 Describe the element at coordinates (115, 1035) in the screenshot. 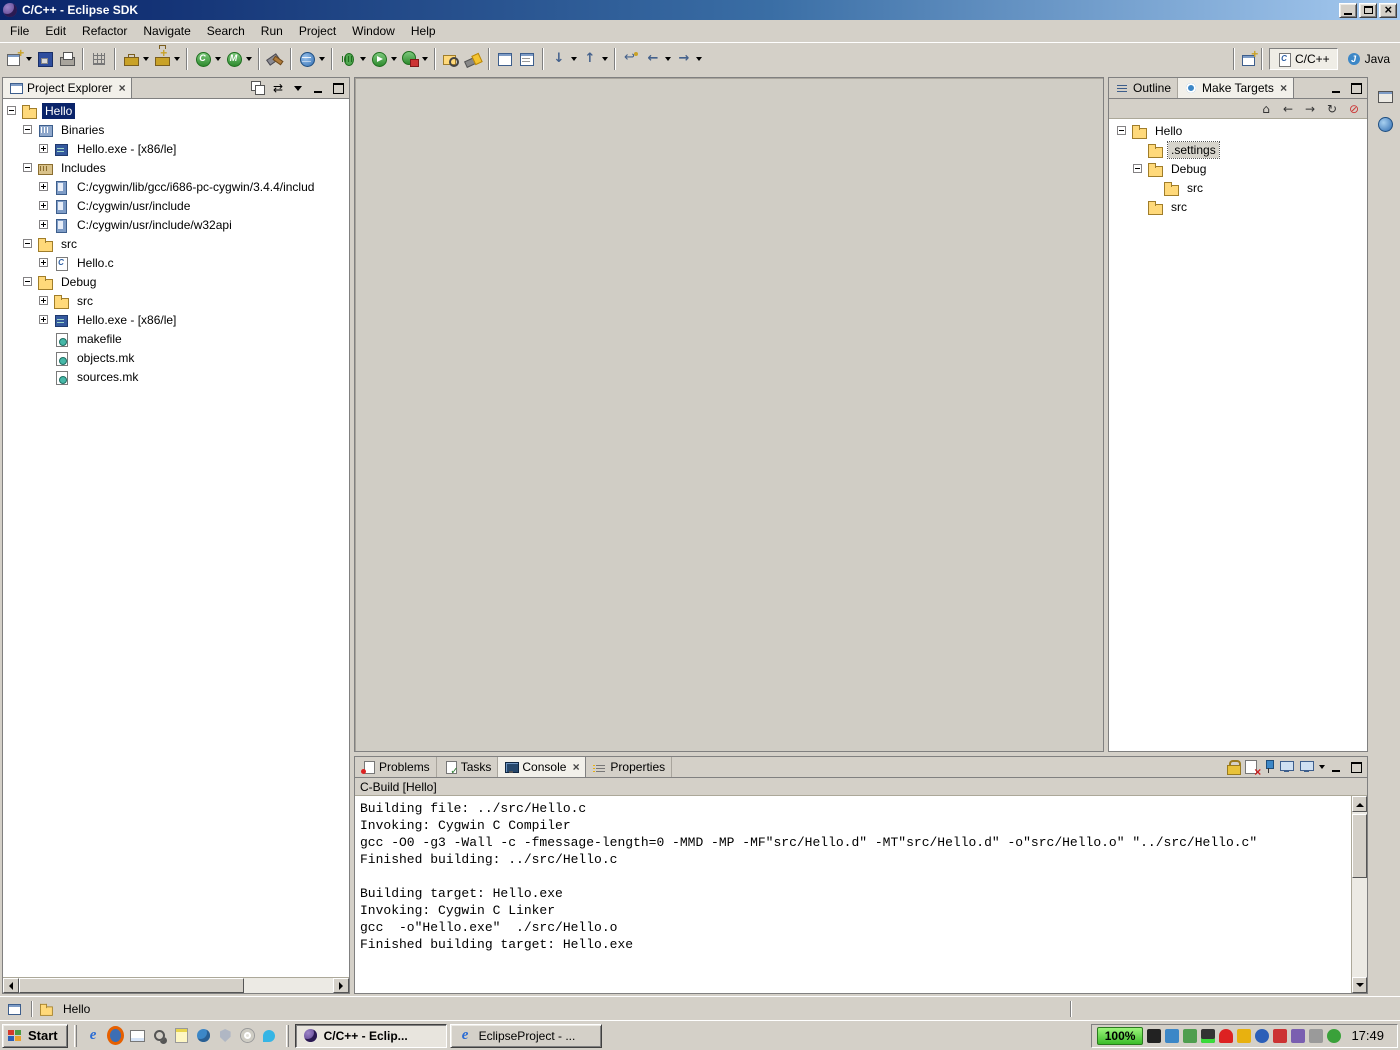

I see `firefox-icon` at that location.